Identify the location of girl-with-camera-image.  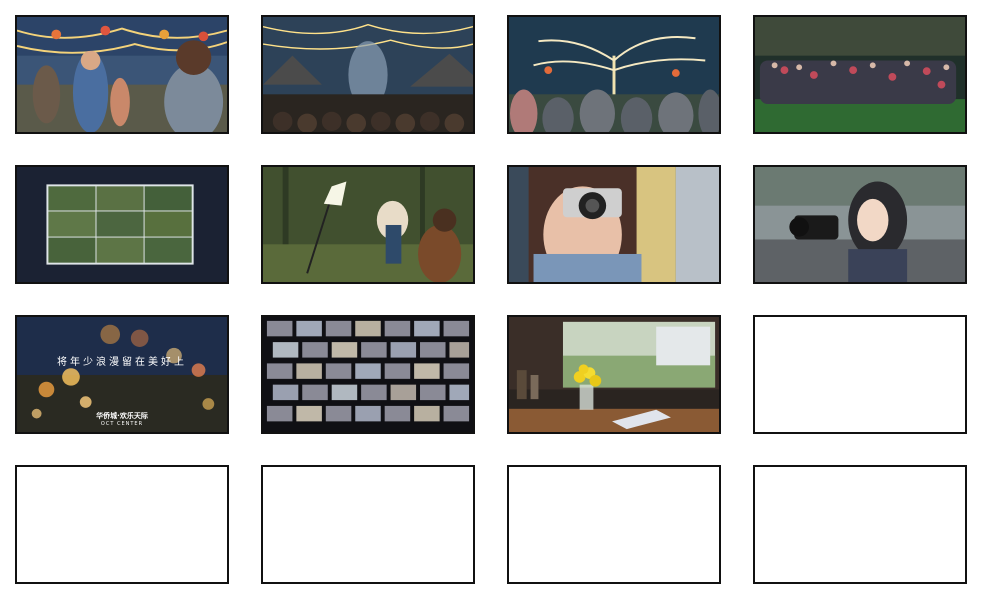
(614, 224).